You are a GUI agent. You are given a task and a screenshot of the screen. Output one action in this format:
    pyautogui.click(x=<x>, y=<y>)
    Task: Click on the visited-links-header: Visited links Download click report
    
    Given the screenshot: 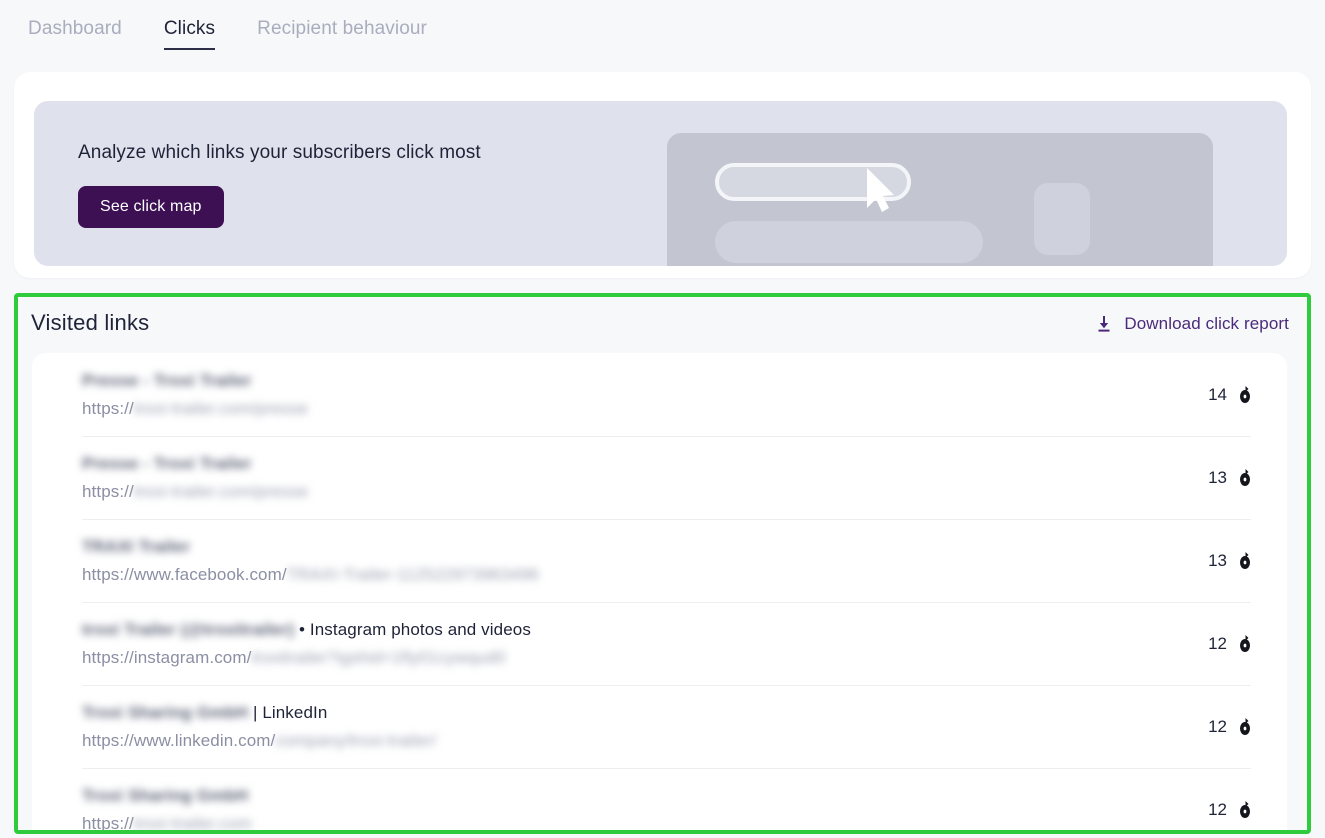 What is the action you would take?
    pyautogui.click(x=662, y=325)
    